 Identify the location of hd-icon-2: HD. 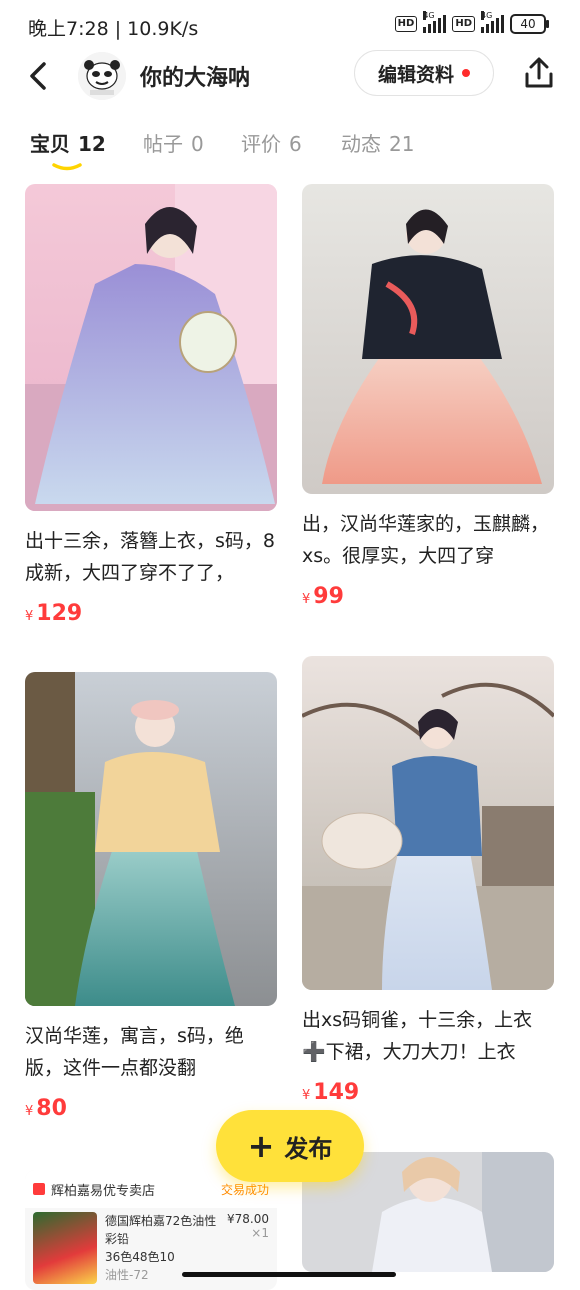
(463, 24).